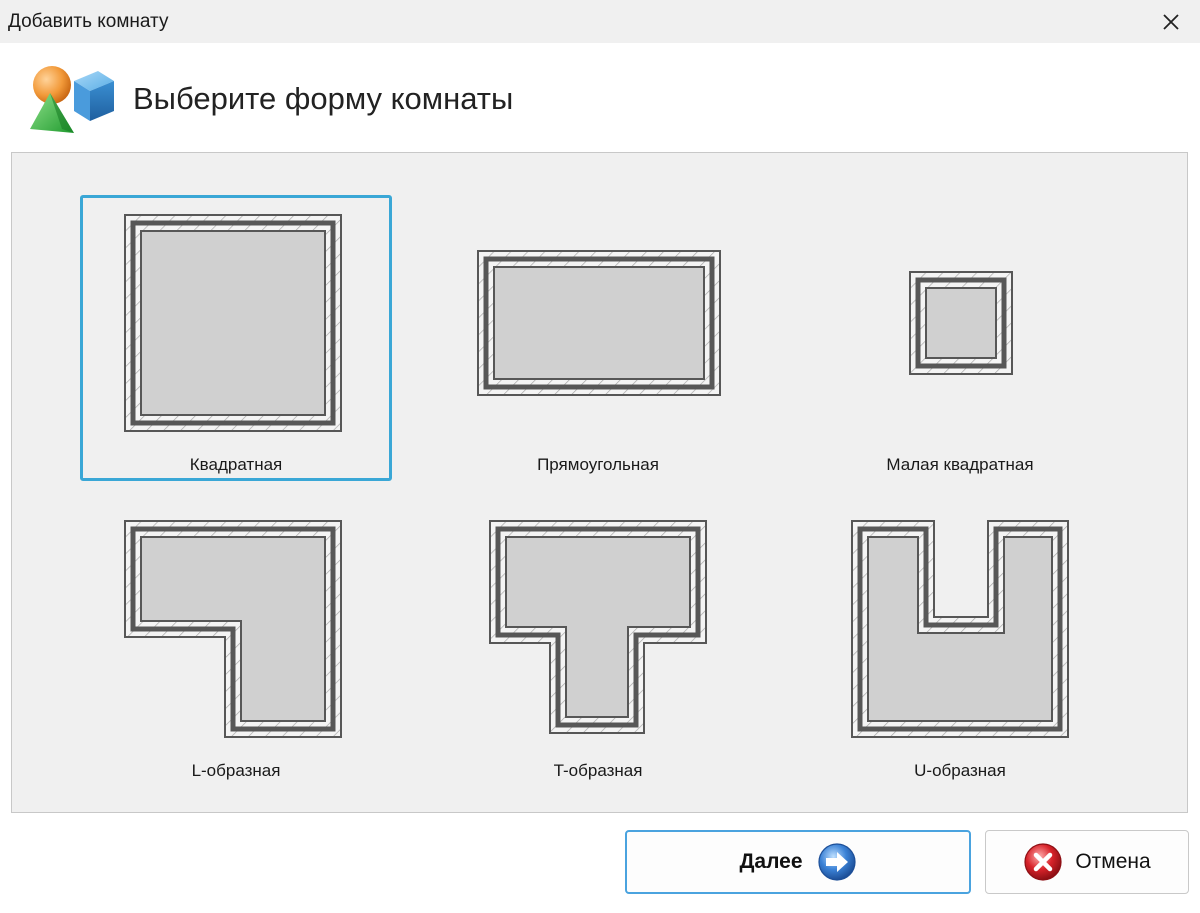 Image resolution: width=1200 pixels, height=913 pixels. Describe the element at coordinates (88, 21) in the screenshot. I see `window-title: Добавить комнату` at that location.